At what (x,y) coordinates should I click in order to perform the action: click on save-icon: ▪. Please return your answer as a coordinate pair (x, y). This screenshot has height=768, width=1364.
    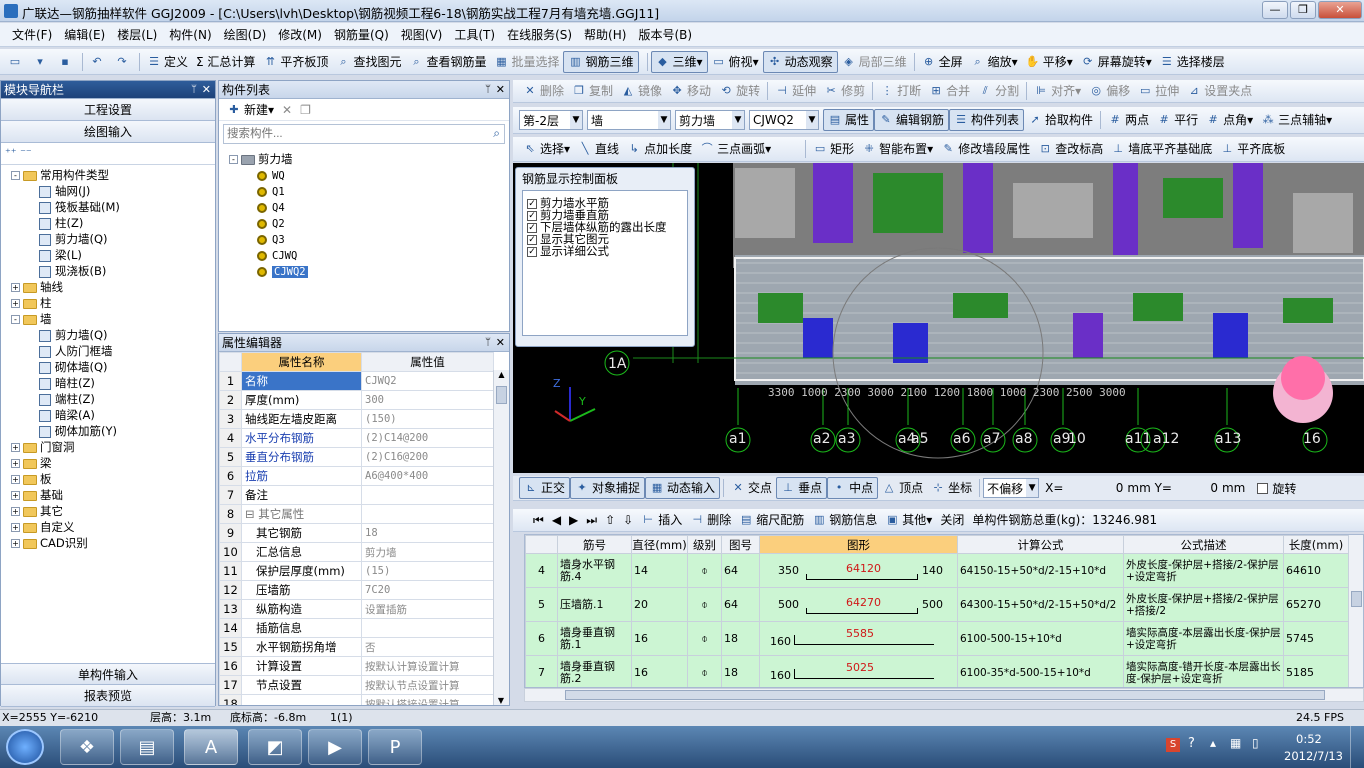
    Looking at the image, I should click on (66, 62).